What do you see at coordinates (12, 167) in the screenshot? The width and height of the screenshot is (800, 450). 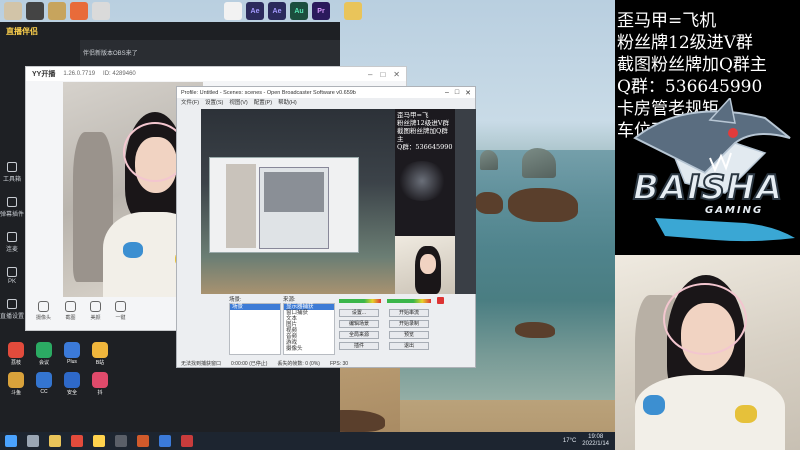 I see `toolbox-icon` at bounding box center [12, 167].